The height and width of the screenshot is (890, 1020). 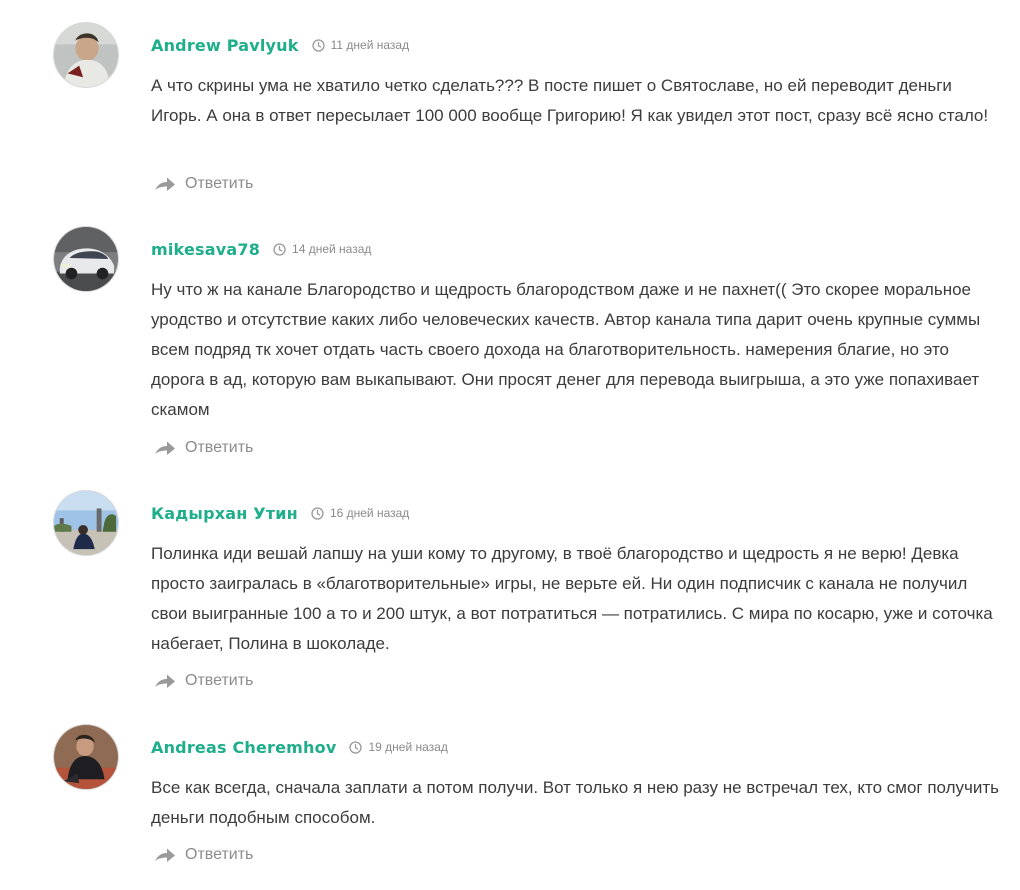 I want to click on landscape-photo-icon, so click(x=86, y=523).